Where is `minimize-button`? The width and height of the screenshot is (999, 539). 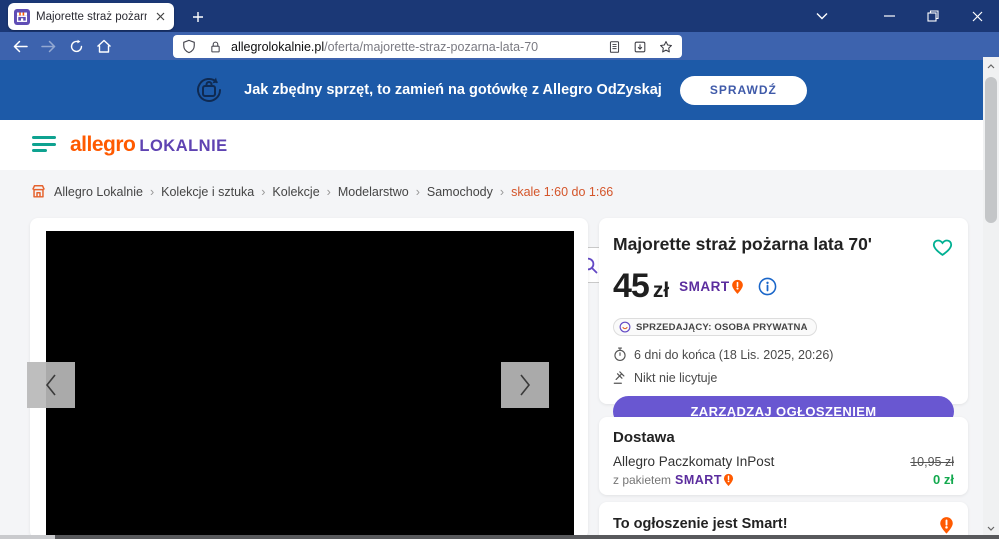
minimize-button is located at coordinates (889, 16).